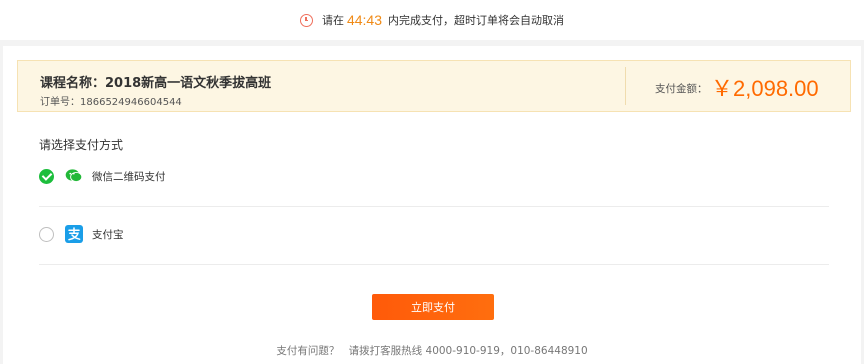 The image size is (864, 364). Describe the element at coordinates (468, 351) in the screenshot. I see `support-hotline: 请拨打客服热线 4000-910-919，010-86448910` at that location.